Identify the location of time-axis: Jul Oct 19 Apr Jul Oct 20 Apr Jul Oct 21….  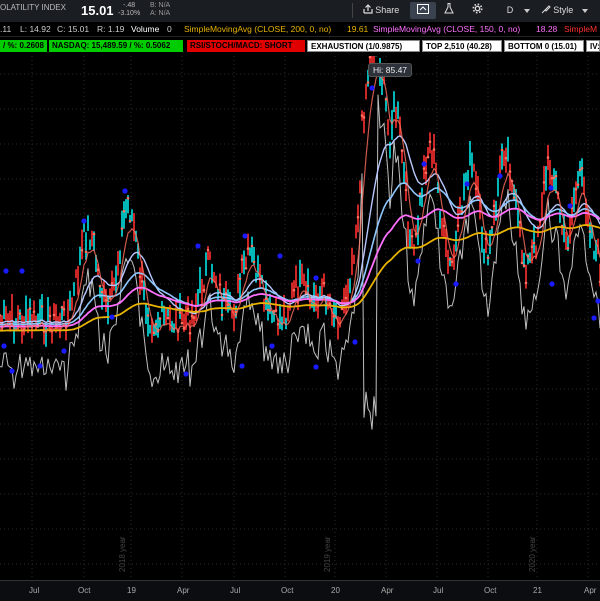
(300, 590).